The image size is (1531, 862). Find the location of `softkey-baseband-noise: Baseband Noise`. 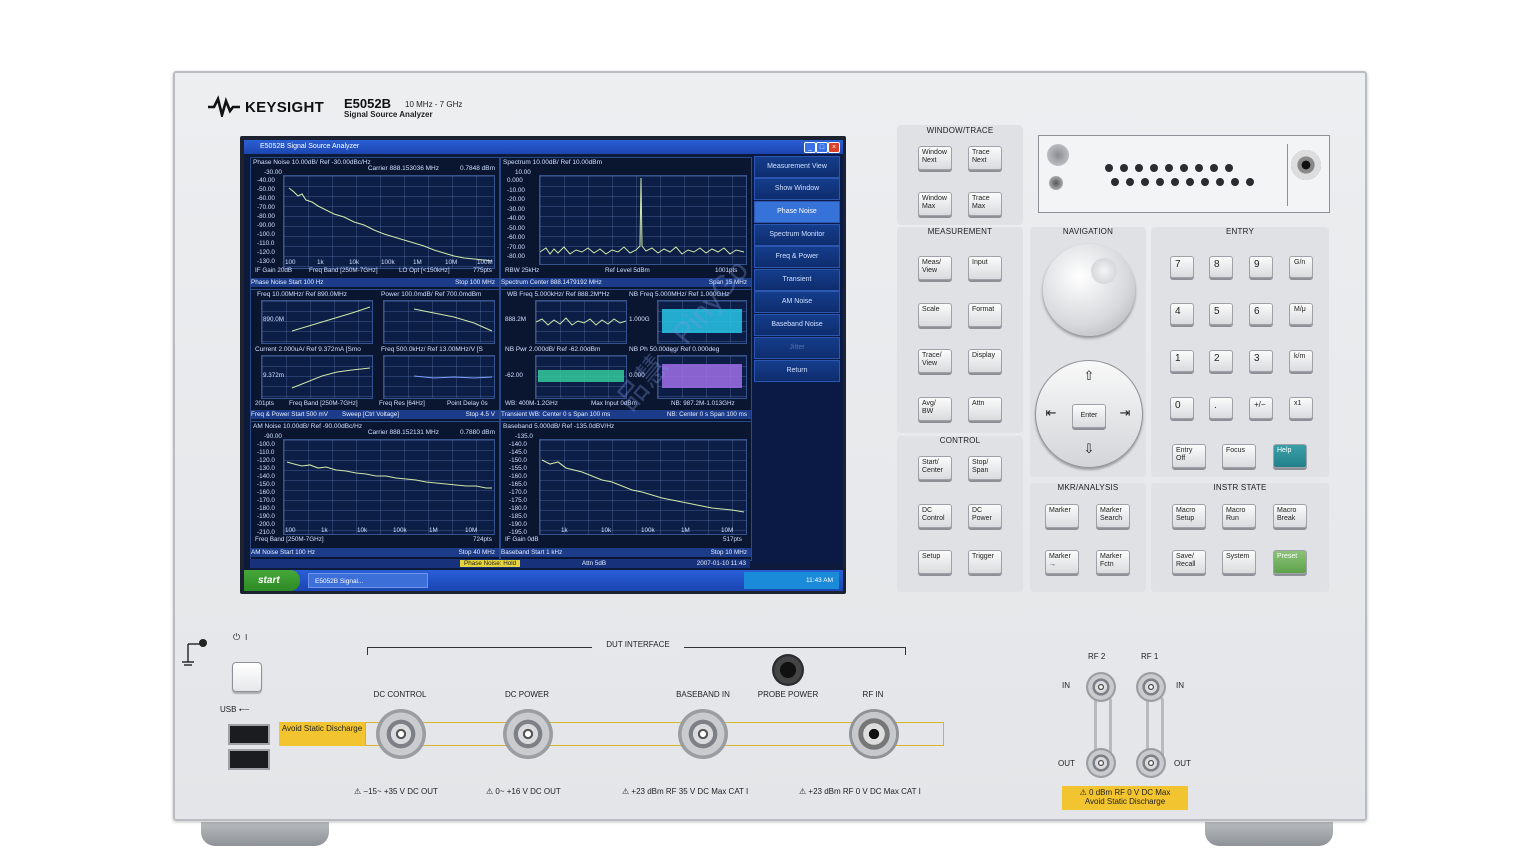

softkey-baseband-noise: Baseband Noise is located at coordinates (797, 325).